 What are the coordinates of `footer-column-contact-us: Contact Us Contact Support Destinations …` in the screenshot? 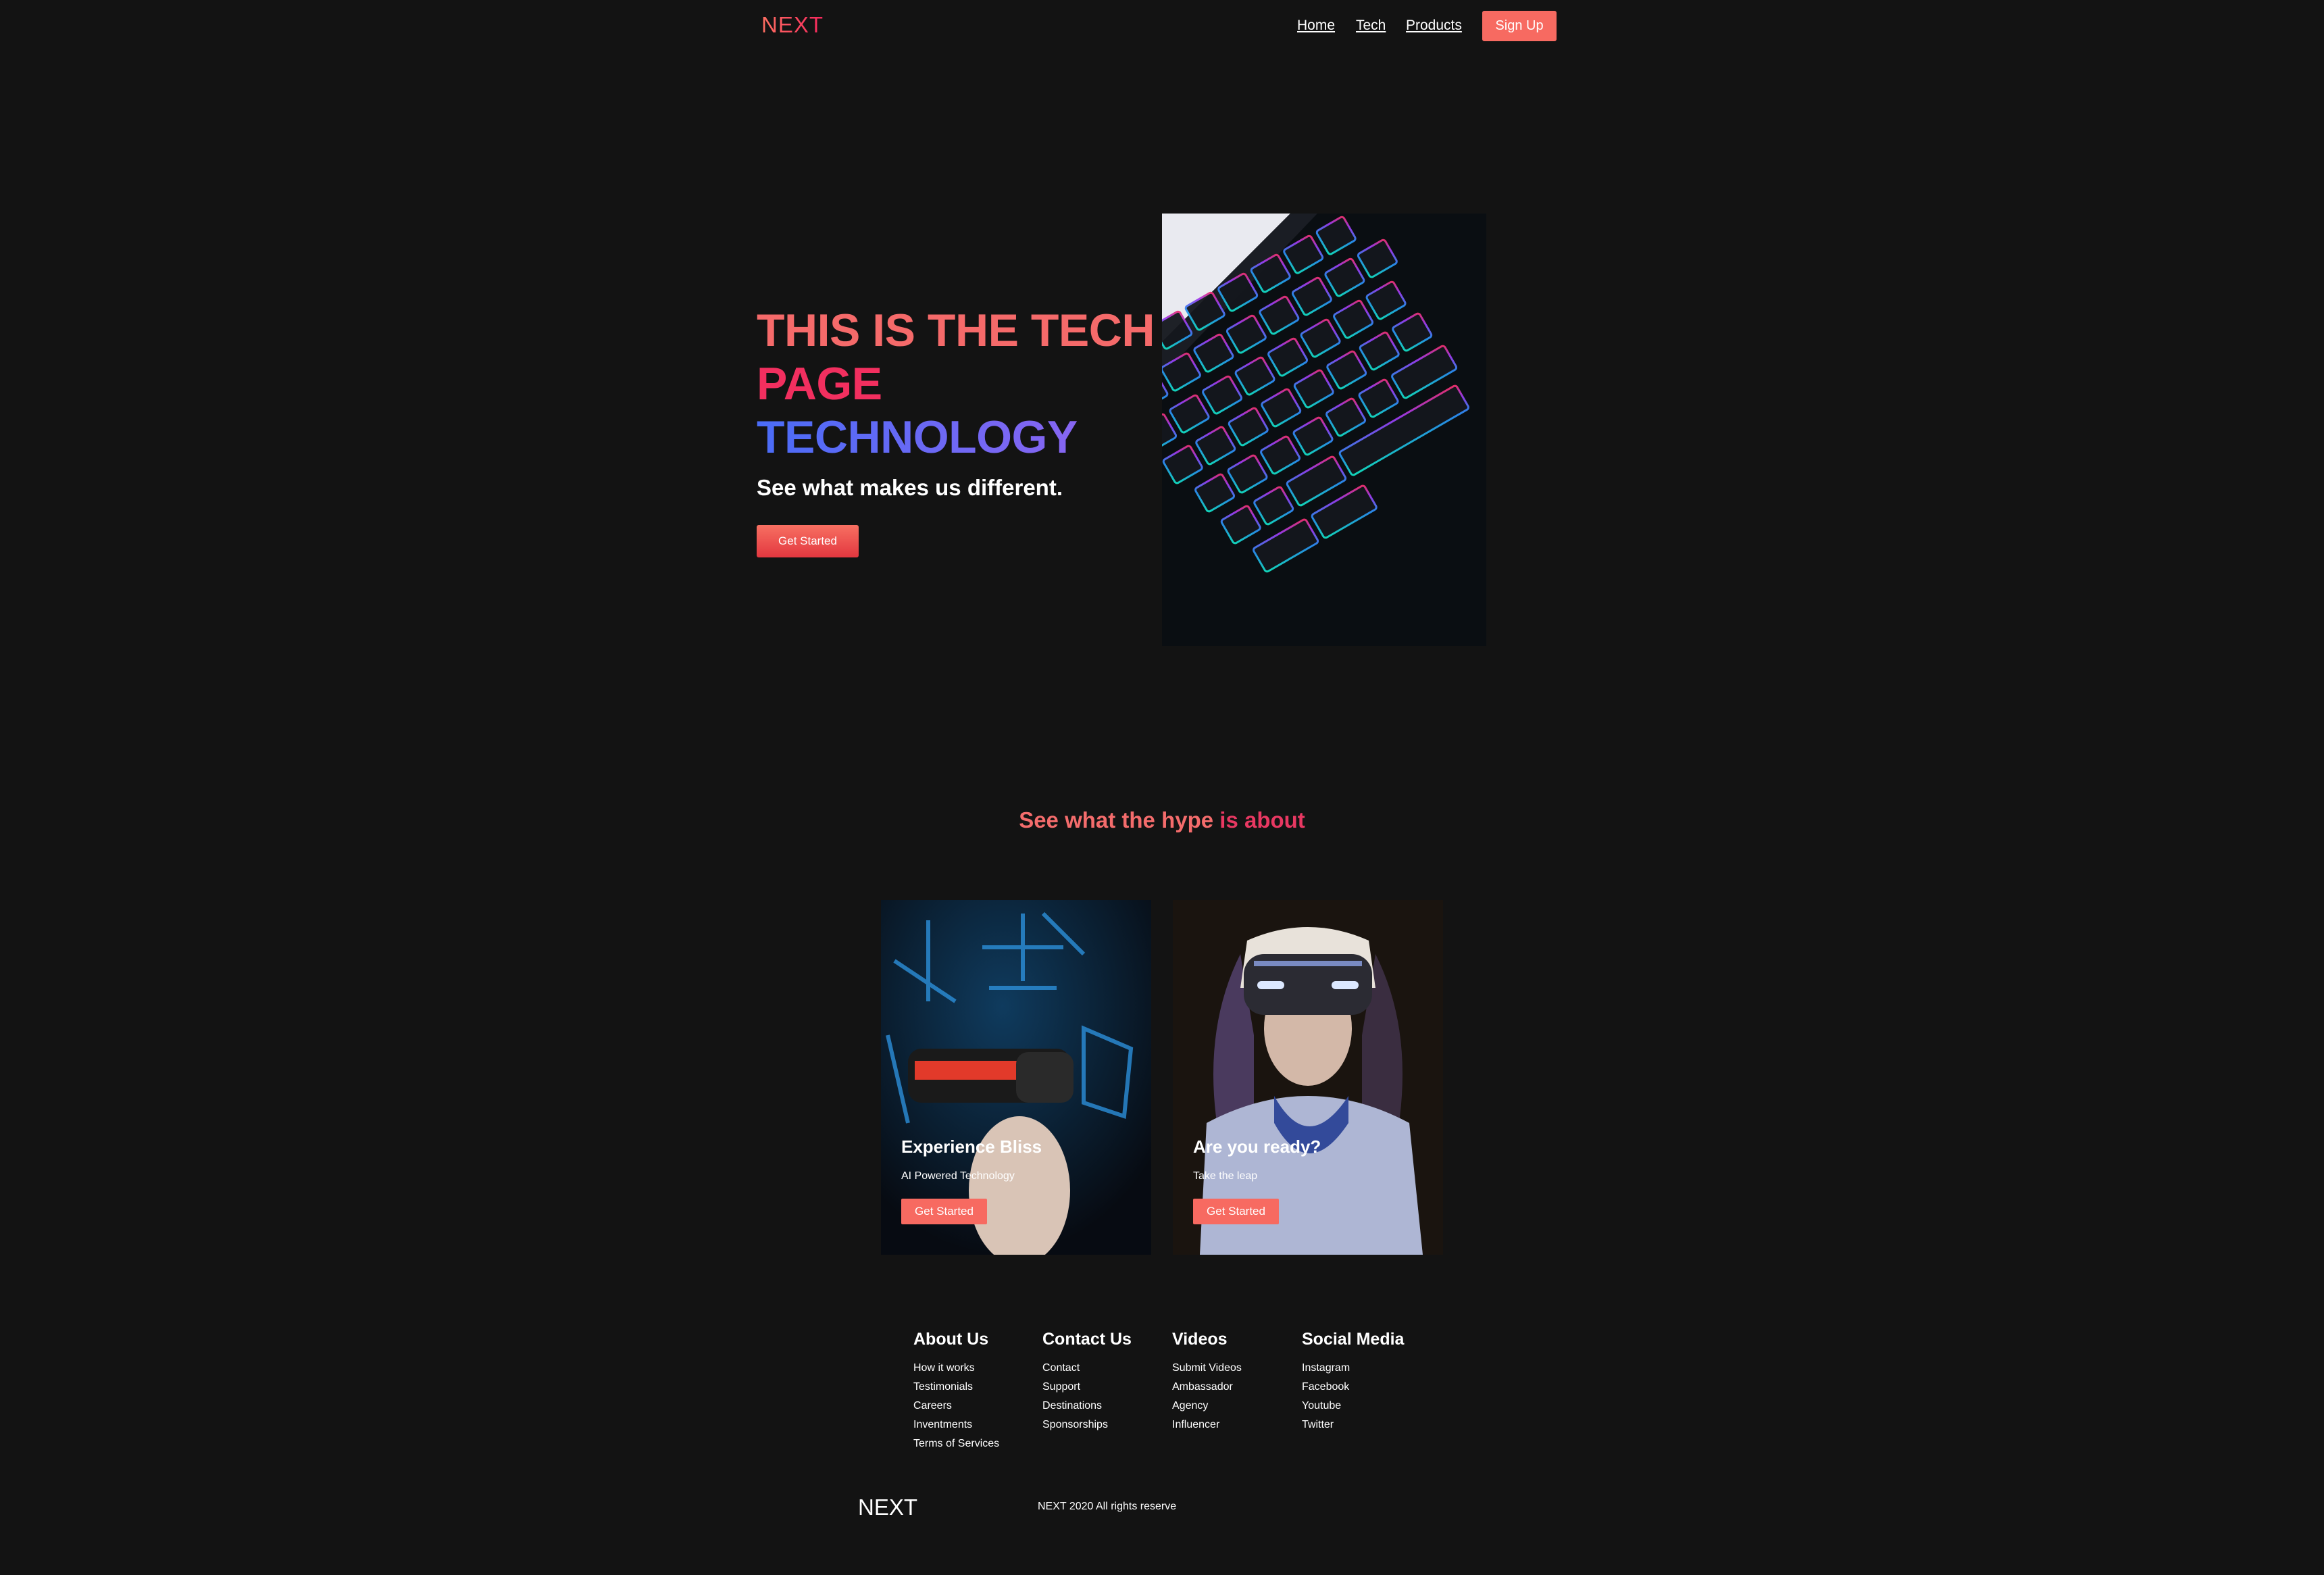 It's located at (1087, 1382).